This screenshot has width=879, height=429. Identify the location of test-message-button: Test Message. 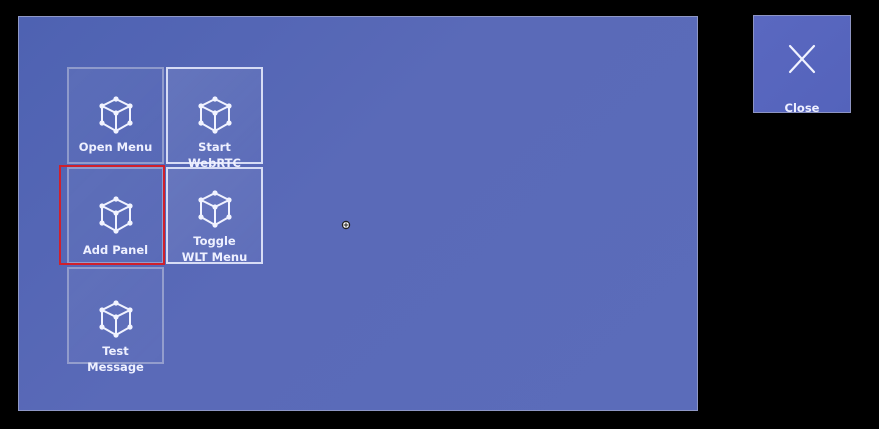
(115, 320).